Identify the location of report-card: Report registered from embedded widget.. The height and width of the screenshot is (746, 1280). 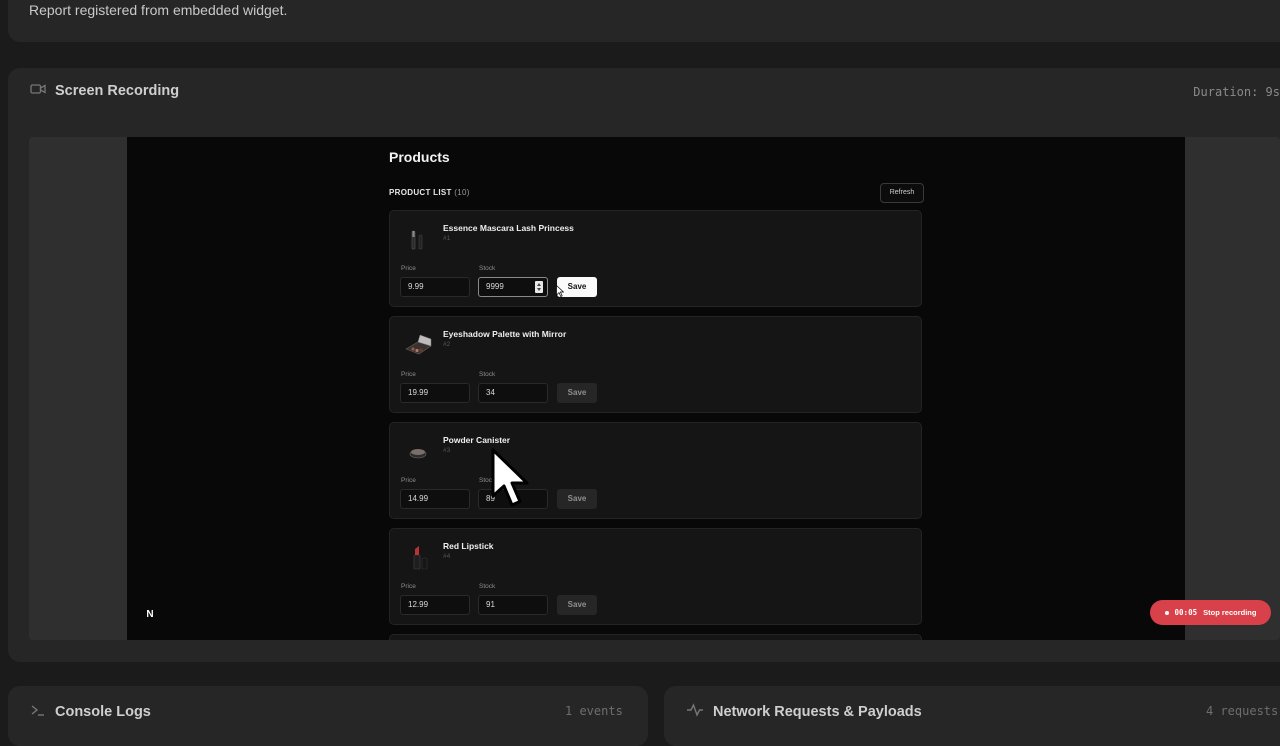
(644, 21).